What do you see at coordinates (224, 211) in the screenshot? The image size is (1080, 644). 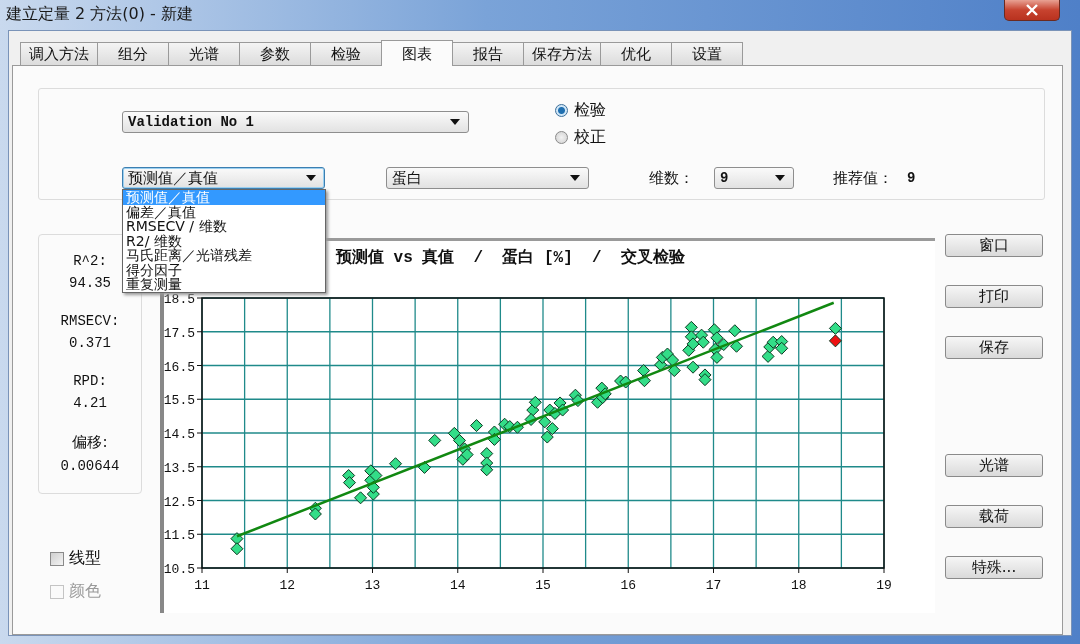 I see `dropdown-item: 偏差／真值` at bounding box center [224, 211].